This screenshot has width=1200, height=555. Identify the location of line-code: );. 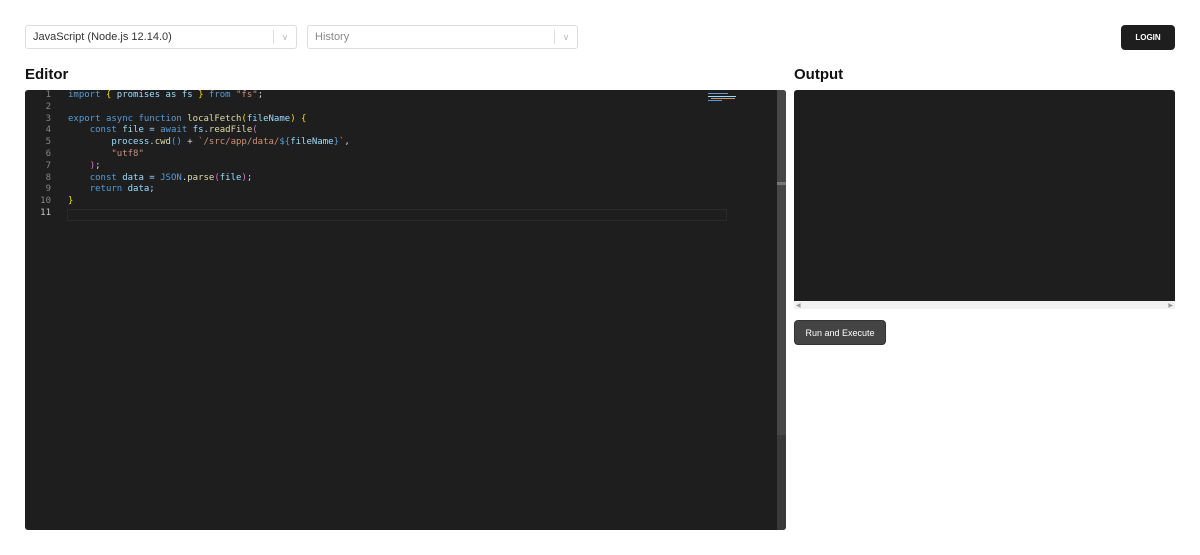
(76, 167).